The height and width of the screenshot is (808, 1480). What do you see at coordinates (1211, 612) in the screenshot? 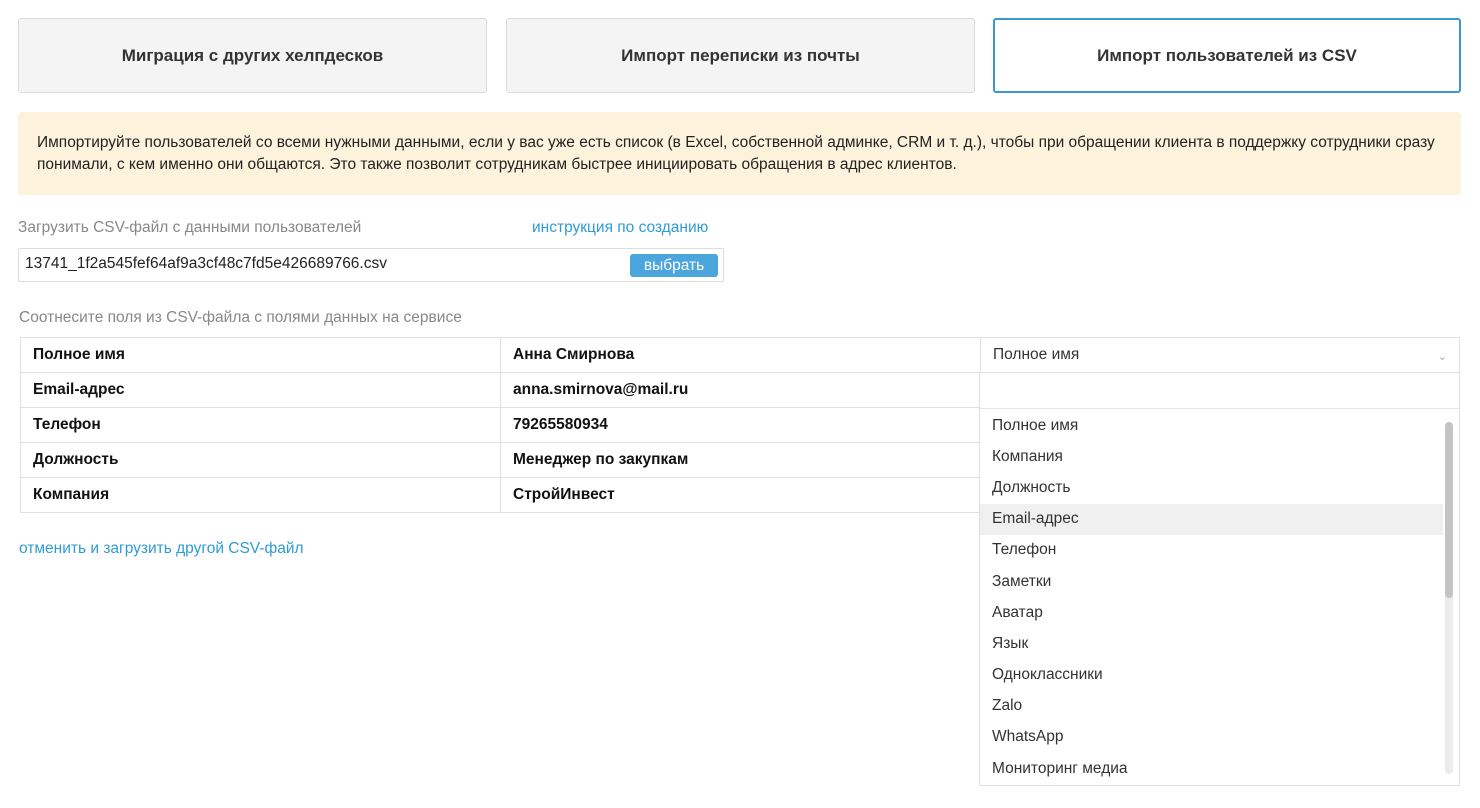
I see `dropdown-option: Аватар` at bounding box center [1211, 612].